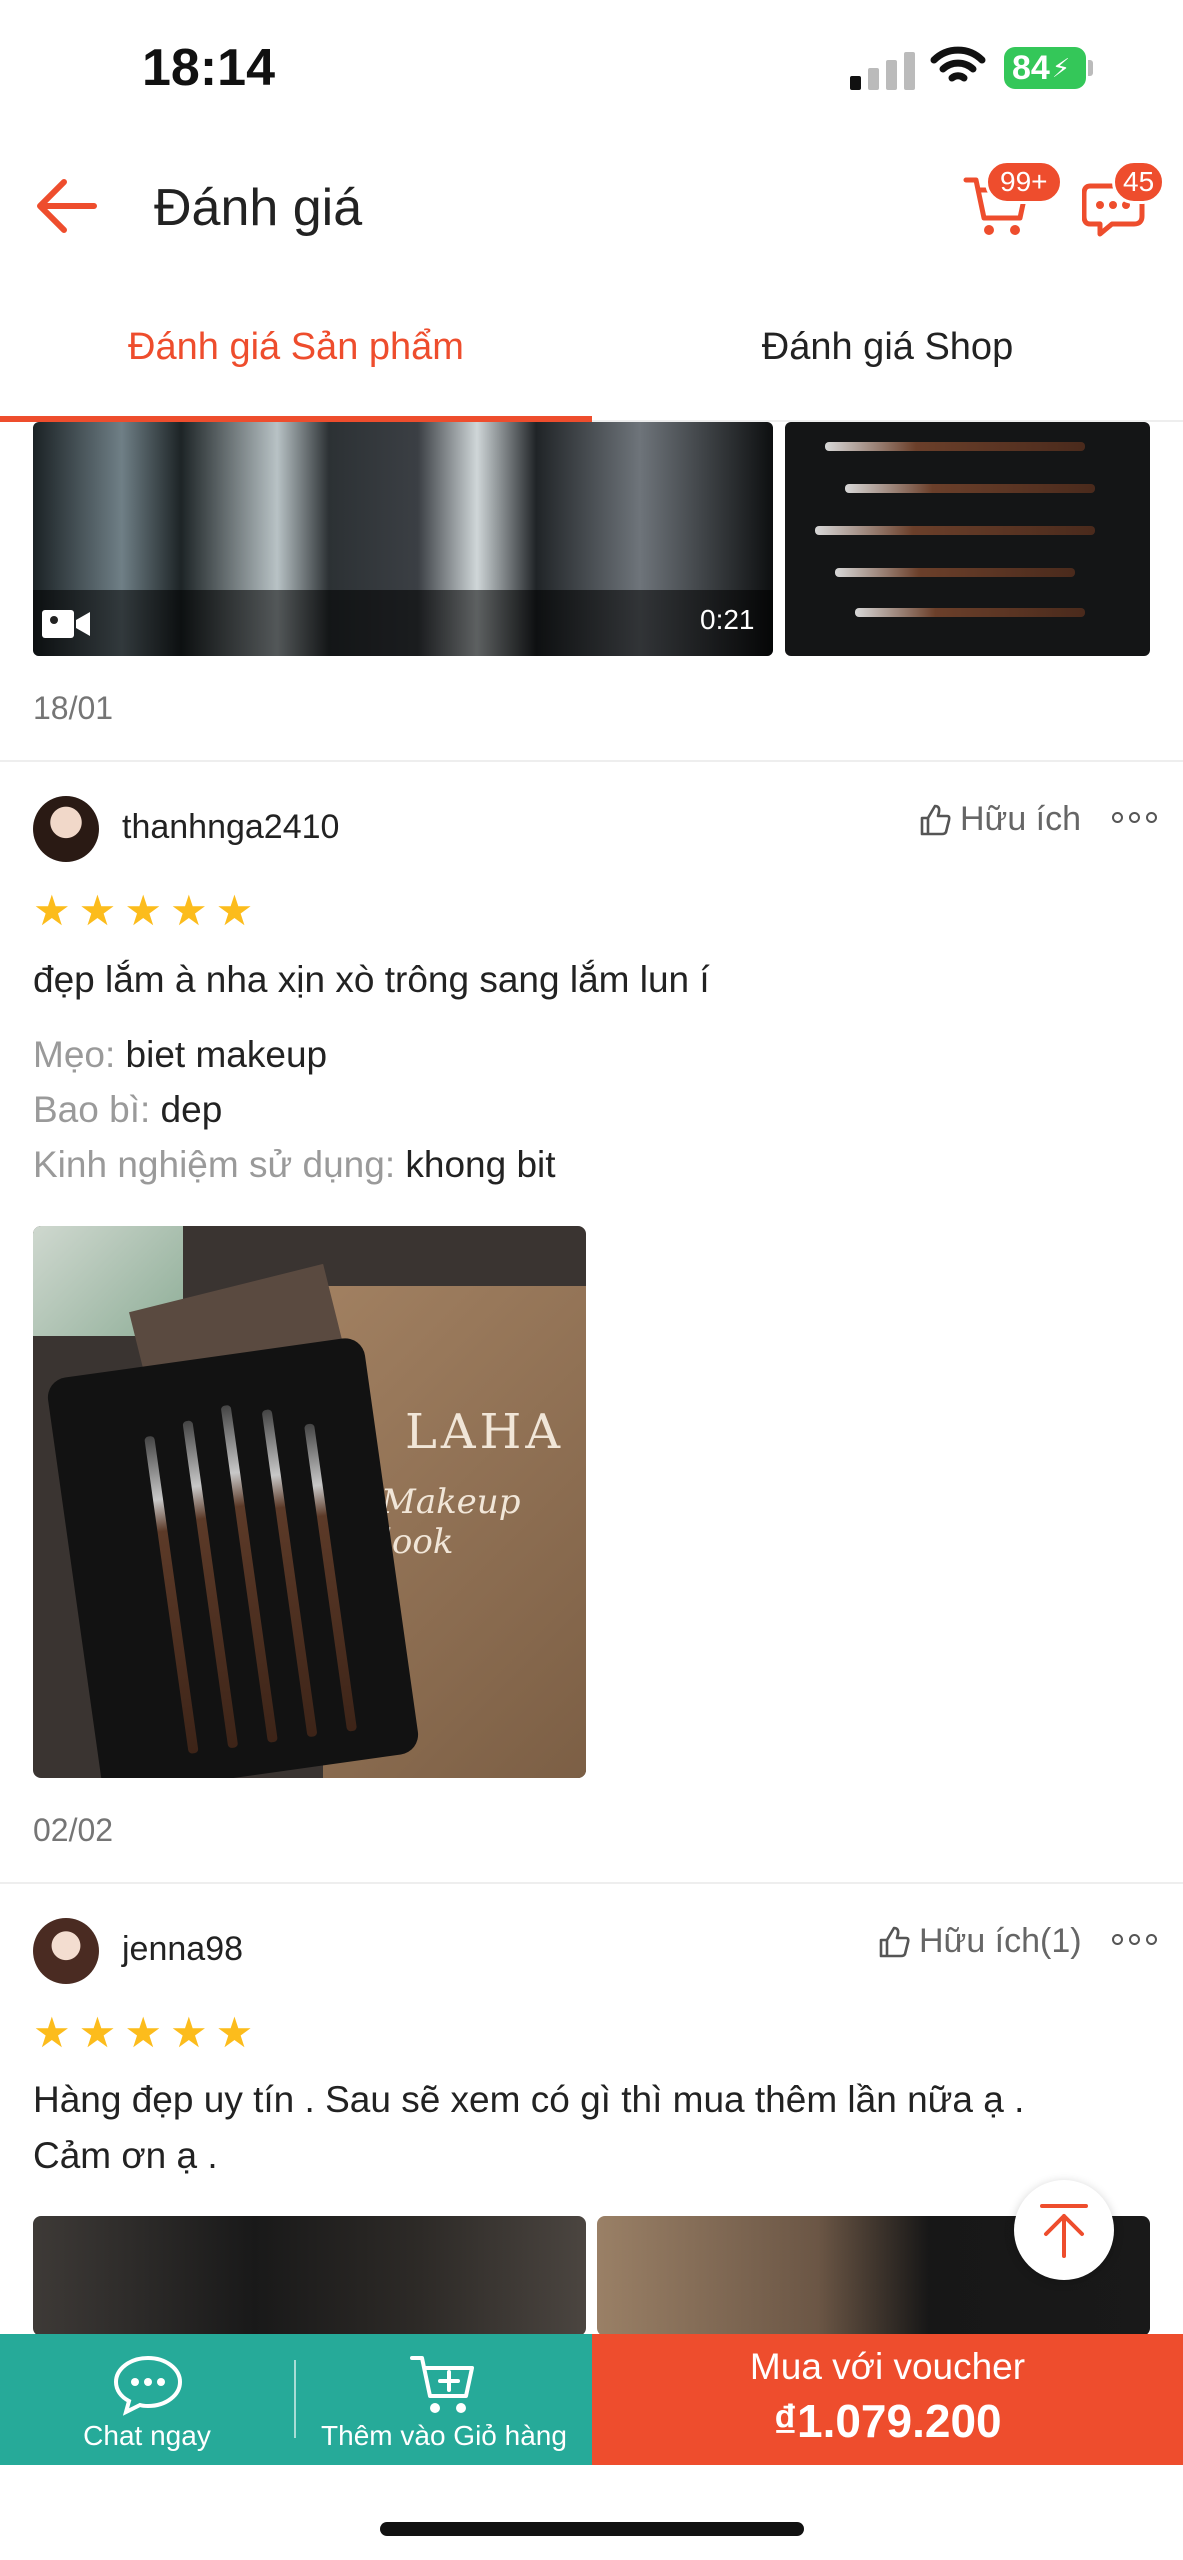 The height and width of the screenshot is (2560, 1183). What do you see at coordinates (309, 2276) in the screenshot?
I see `review-photo` at bounding box center [309, 2276].